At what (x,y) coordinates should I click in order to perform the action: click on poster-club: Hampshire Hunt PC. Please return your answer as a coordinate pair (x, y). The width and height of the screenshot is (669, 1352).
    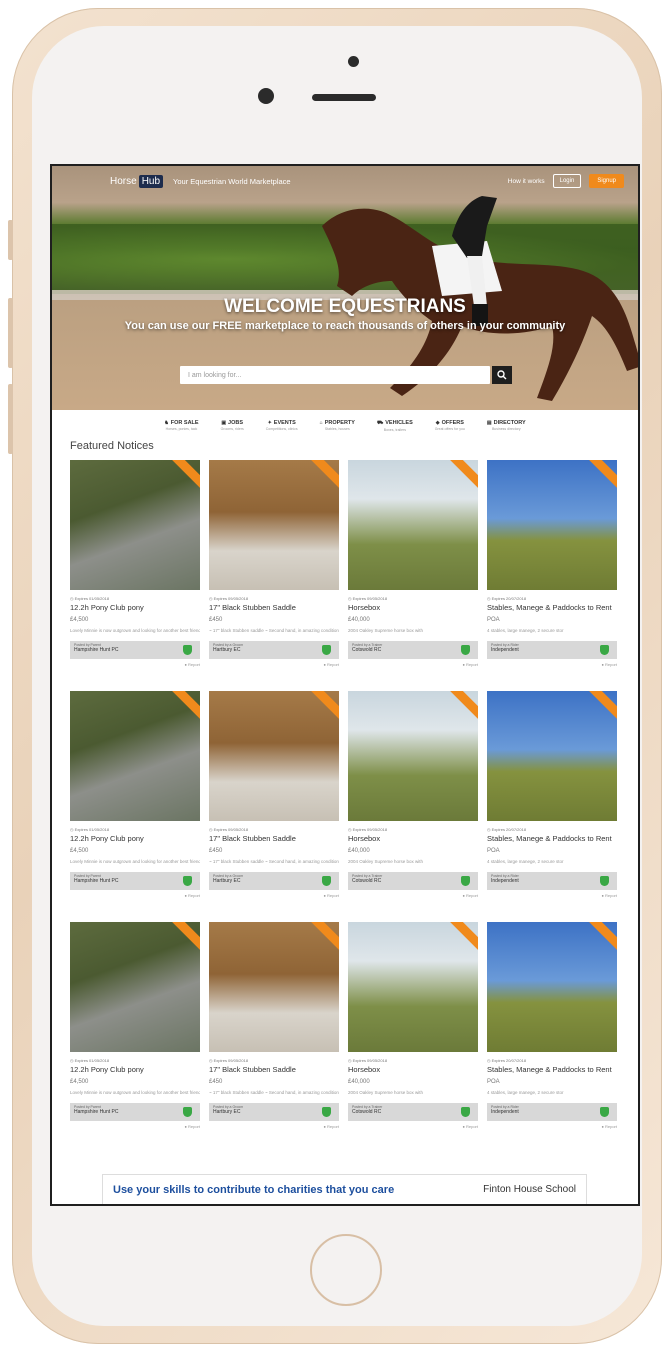
    Looking at the image, I should click on (96, 881).